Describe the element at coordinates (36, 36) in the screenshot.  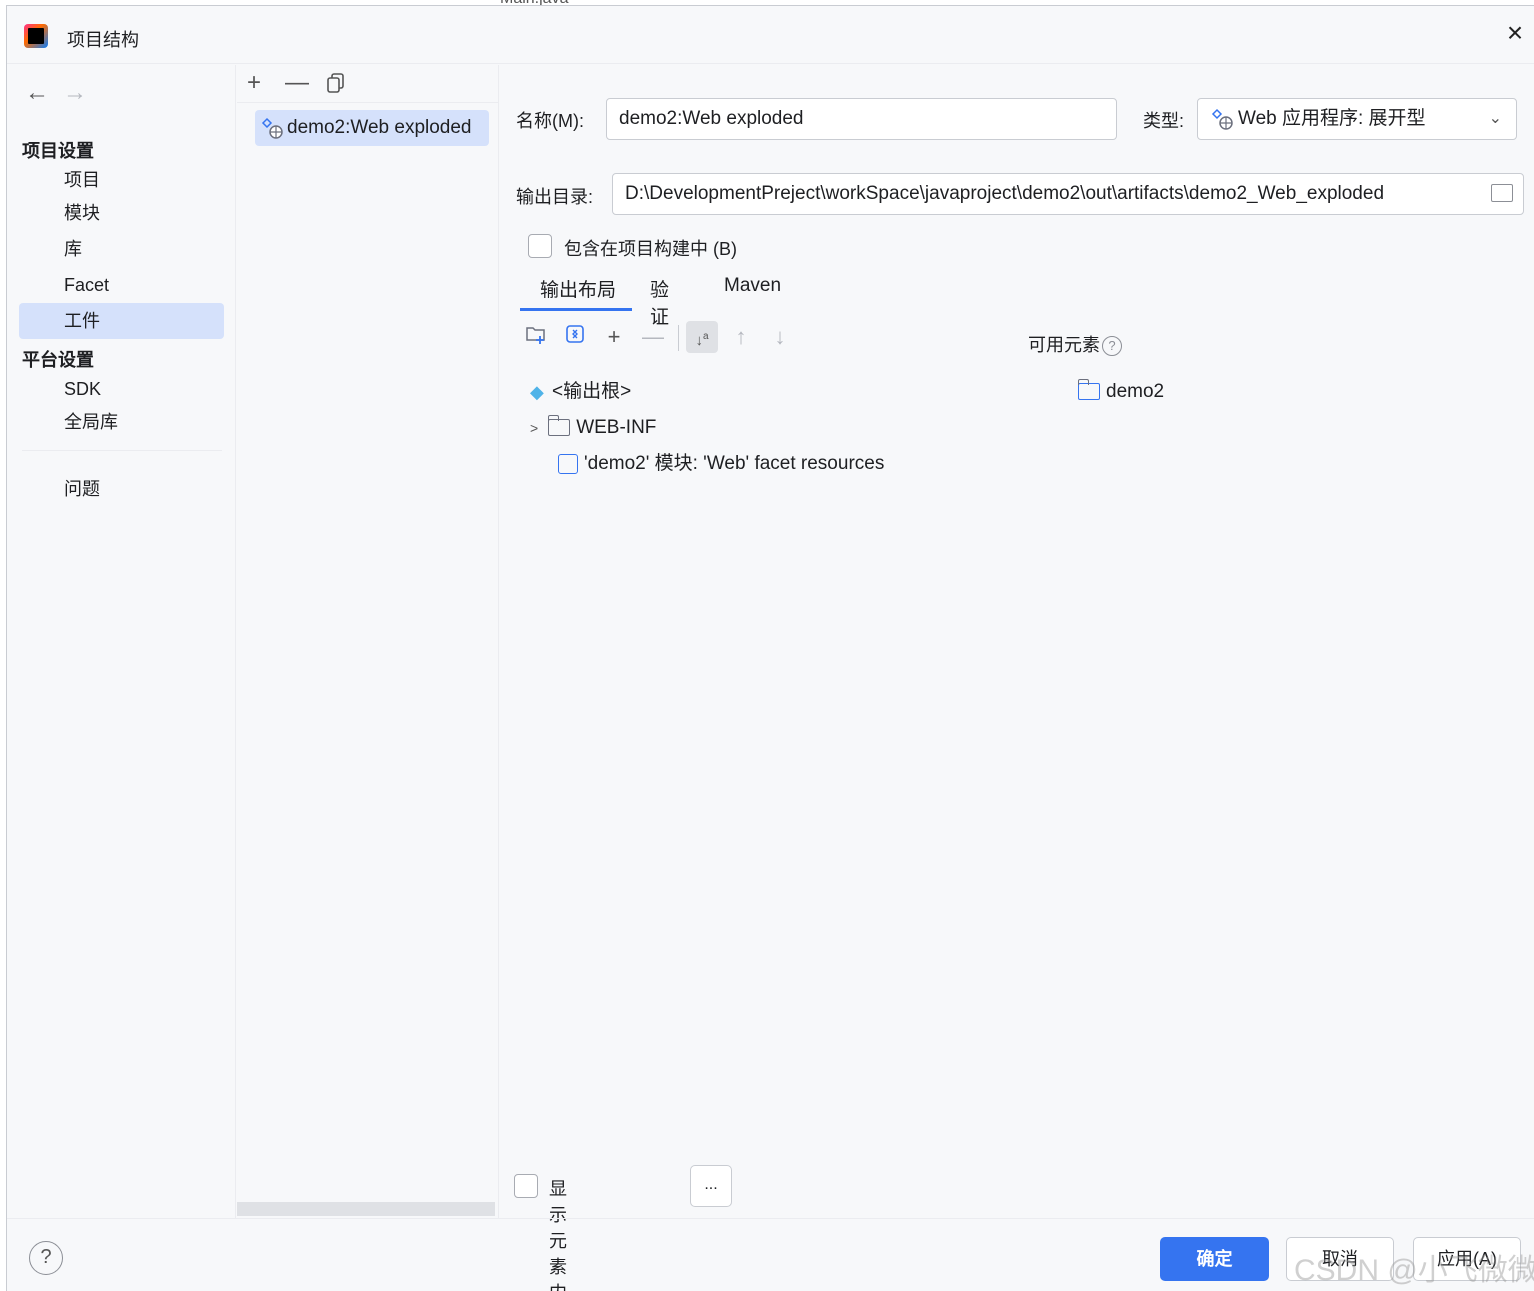
I see `intellij-logo-icon` at that location.